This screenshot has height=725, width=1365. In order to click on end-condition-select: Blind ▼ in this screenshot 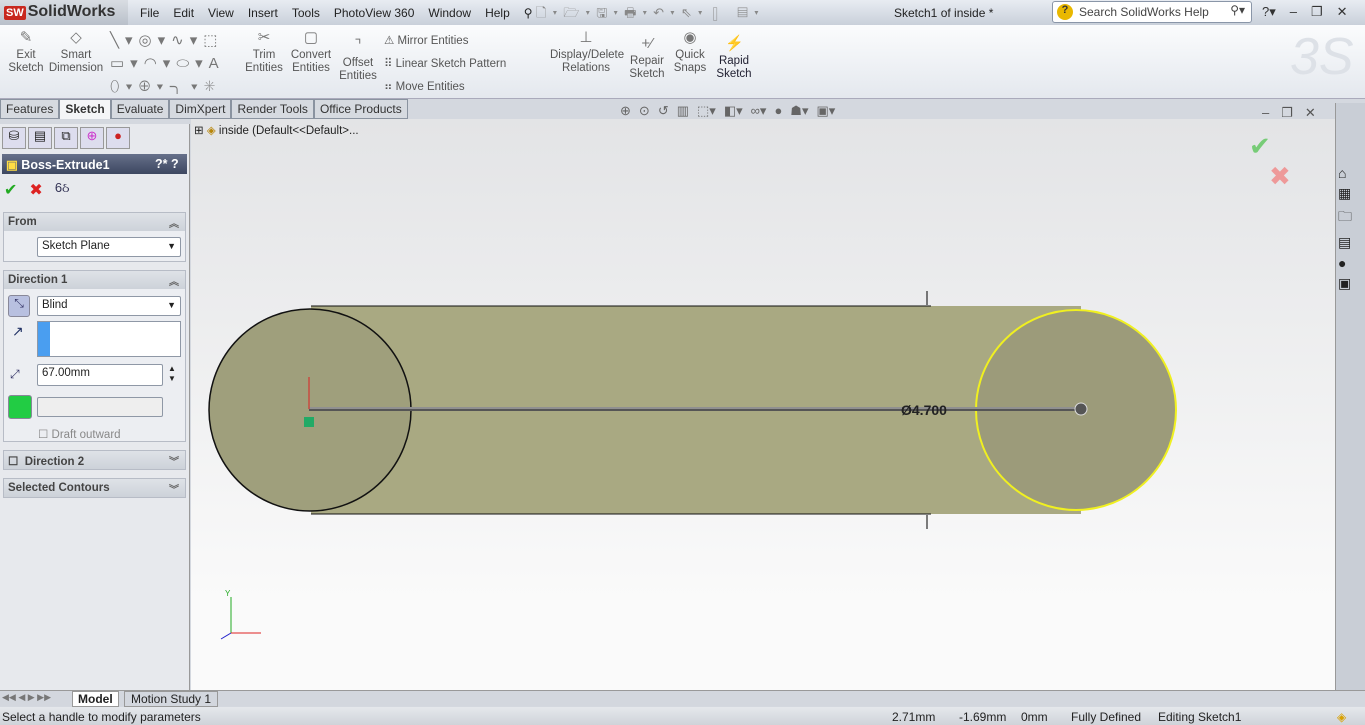, I will do `click(109, 306)`.